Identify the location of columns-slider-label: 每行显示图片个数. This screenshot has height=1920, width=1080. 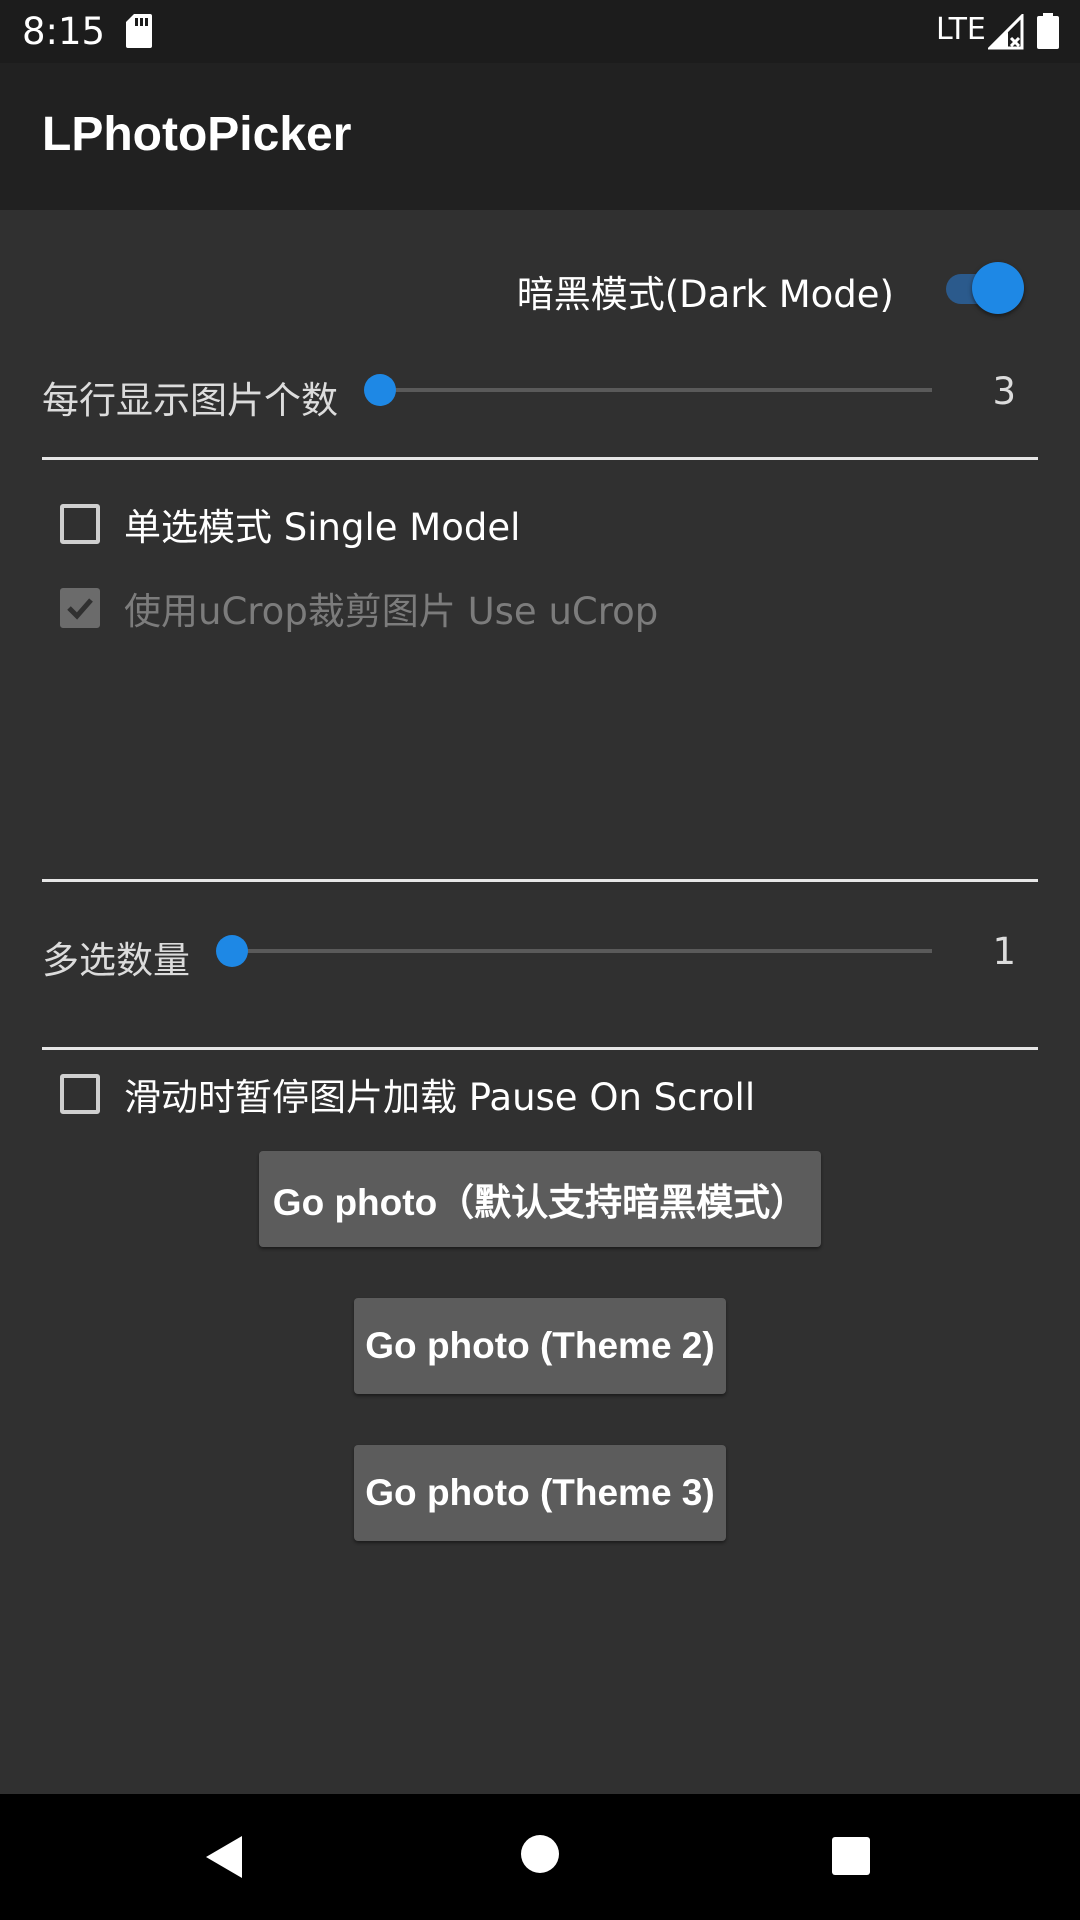
(190, 400).